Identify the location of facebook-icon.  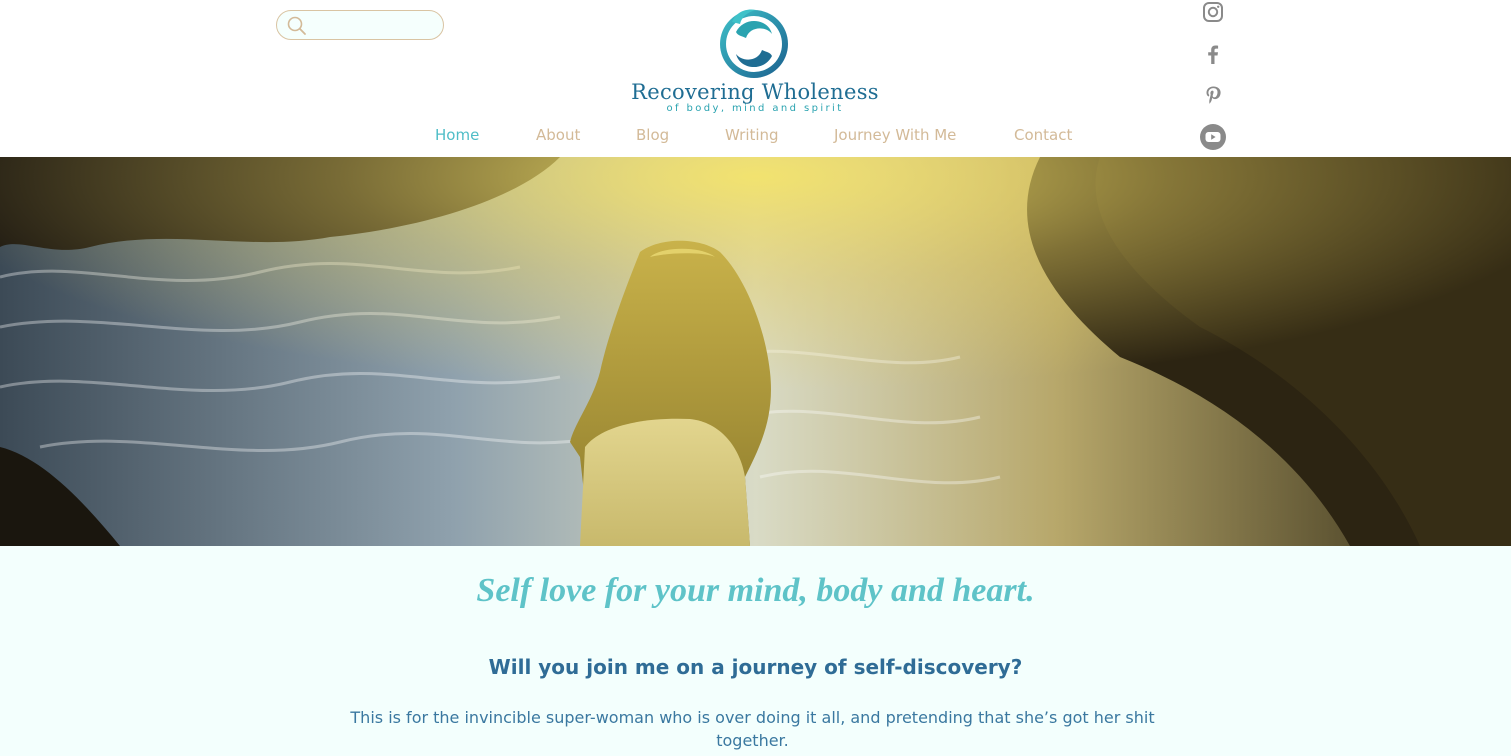
(1213, 54).